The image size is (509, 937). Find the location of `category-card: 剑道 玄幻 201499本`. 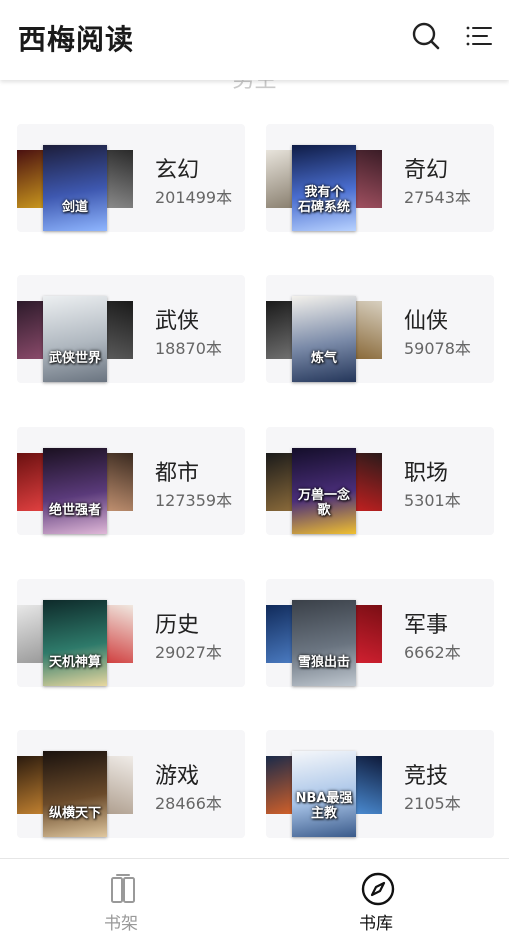

category-card: 剑道 玄幻 201499本 is located at coordinates (131, 178).